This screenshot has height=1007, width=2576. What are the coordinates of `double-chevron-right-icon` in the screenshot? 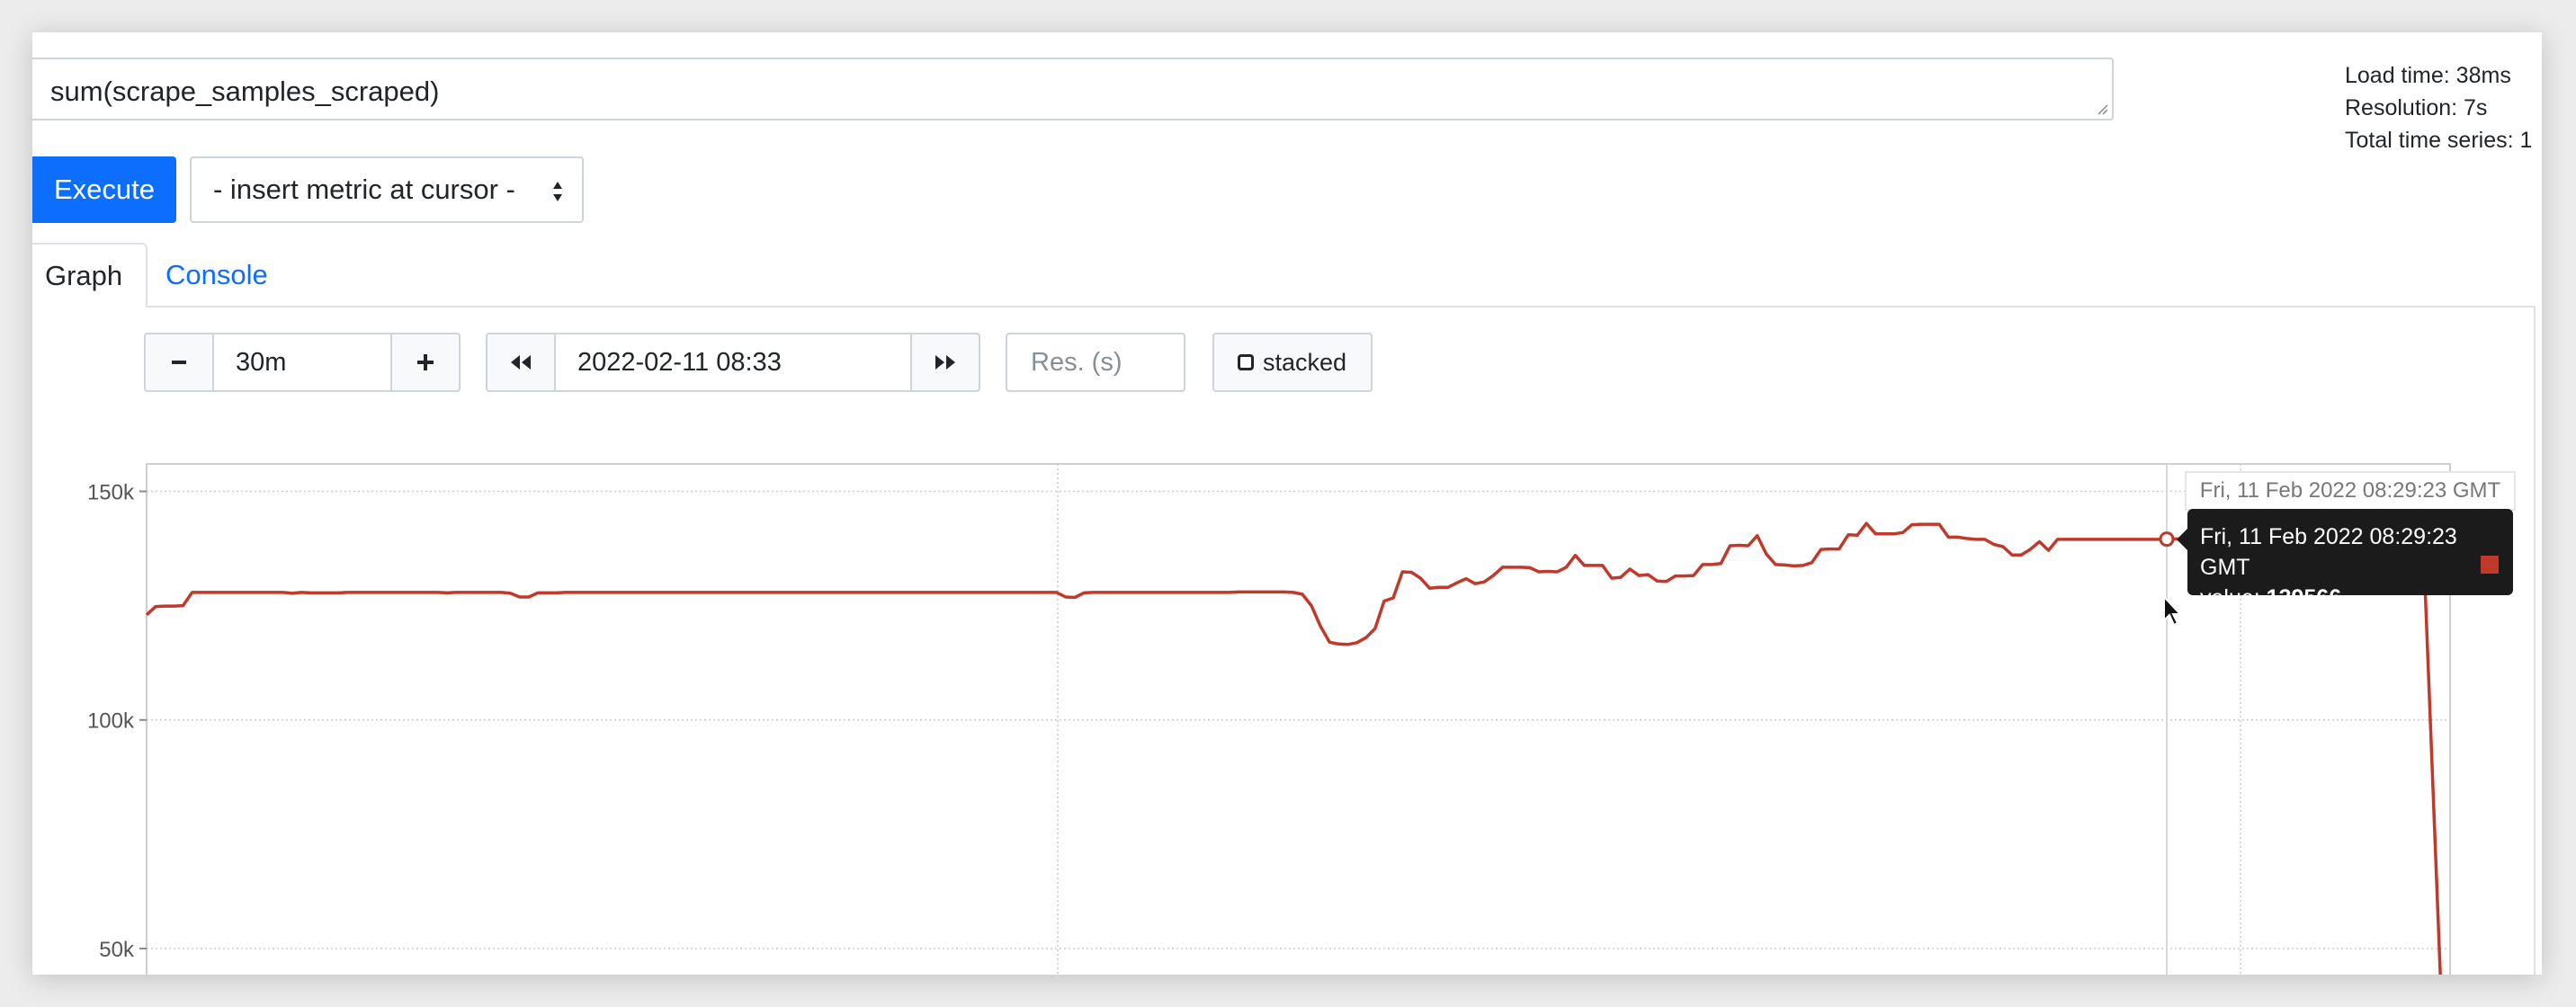 It's located at (945, 362).